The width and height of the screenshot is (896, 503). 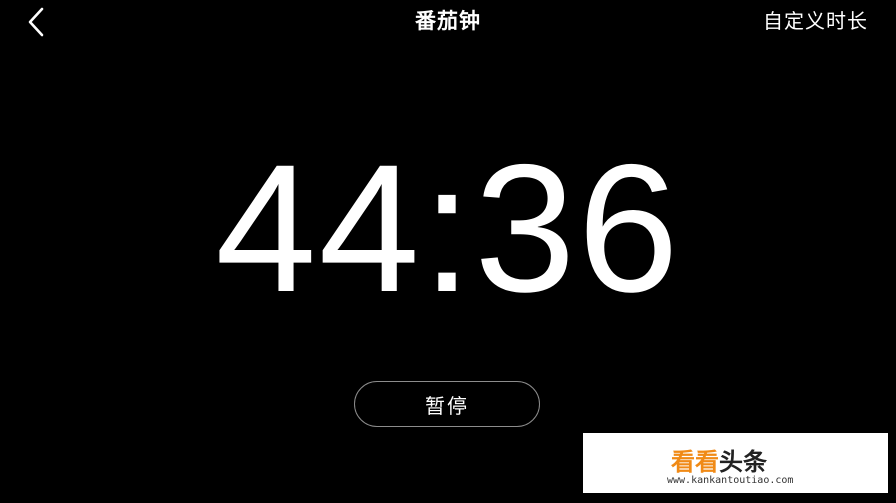 I want to click on page-title: 番茄钟, so click(x=448, y=21).